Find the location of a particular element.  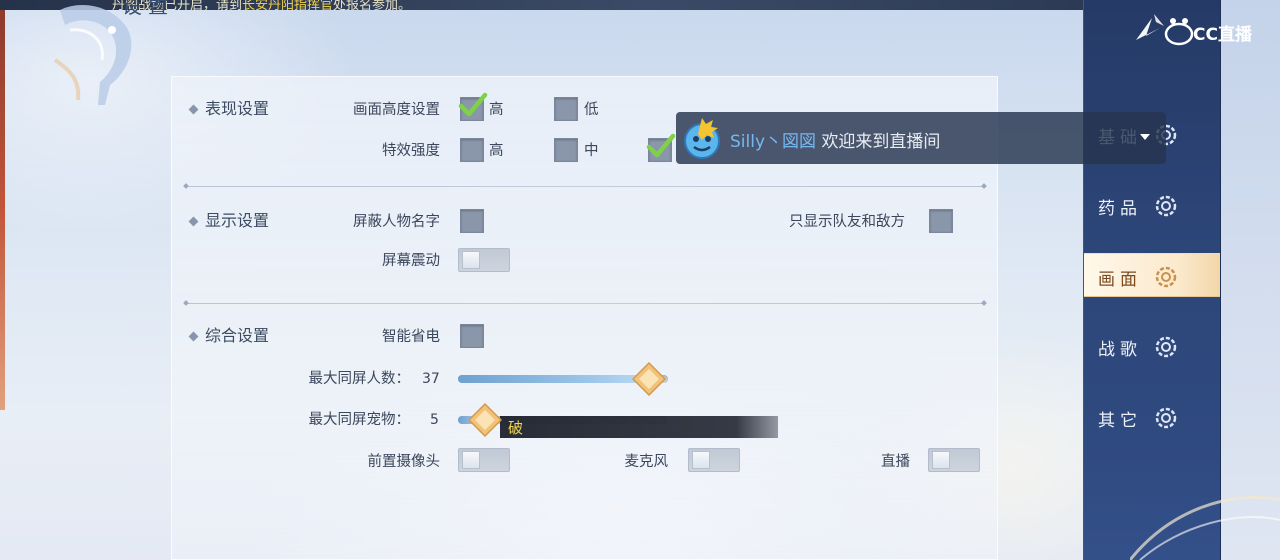

power-save-checkbox is located at coordinates (472, 336).